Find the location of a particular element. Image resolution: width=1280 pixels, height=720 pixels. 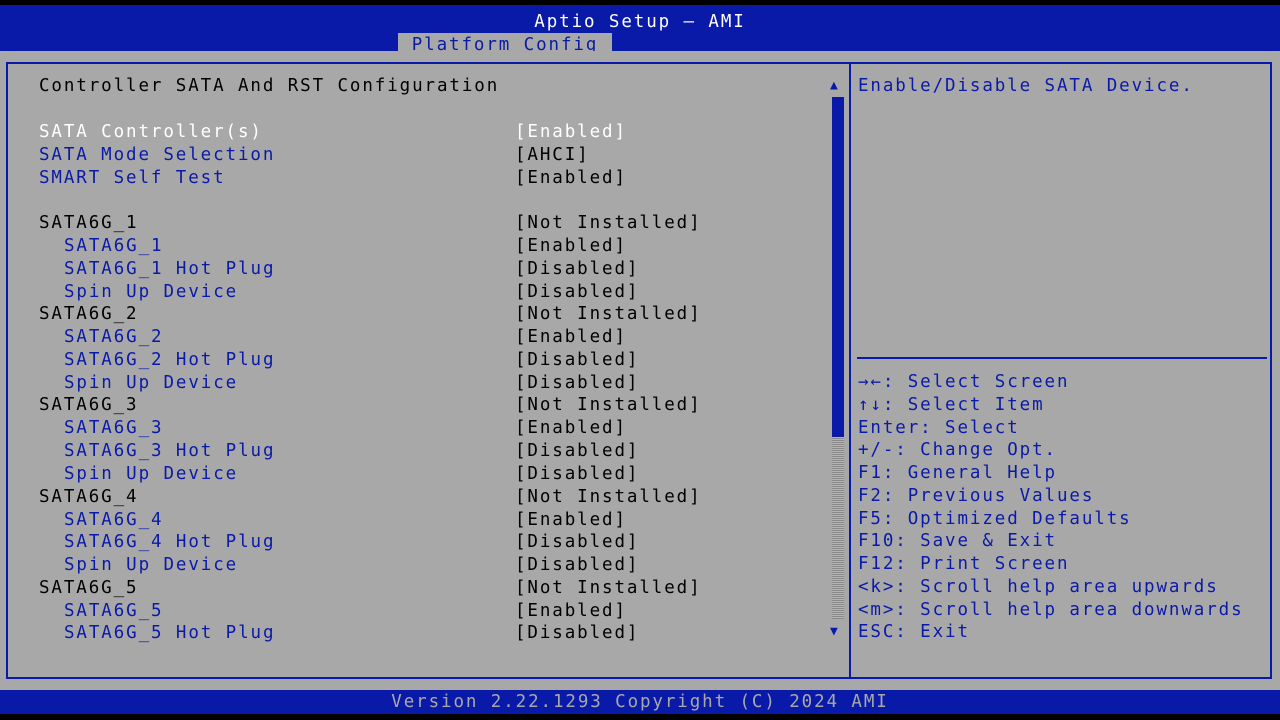

setting-label: SATA6G_5 Hot Plug is located at coordinates (169, 633).